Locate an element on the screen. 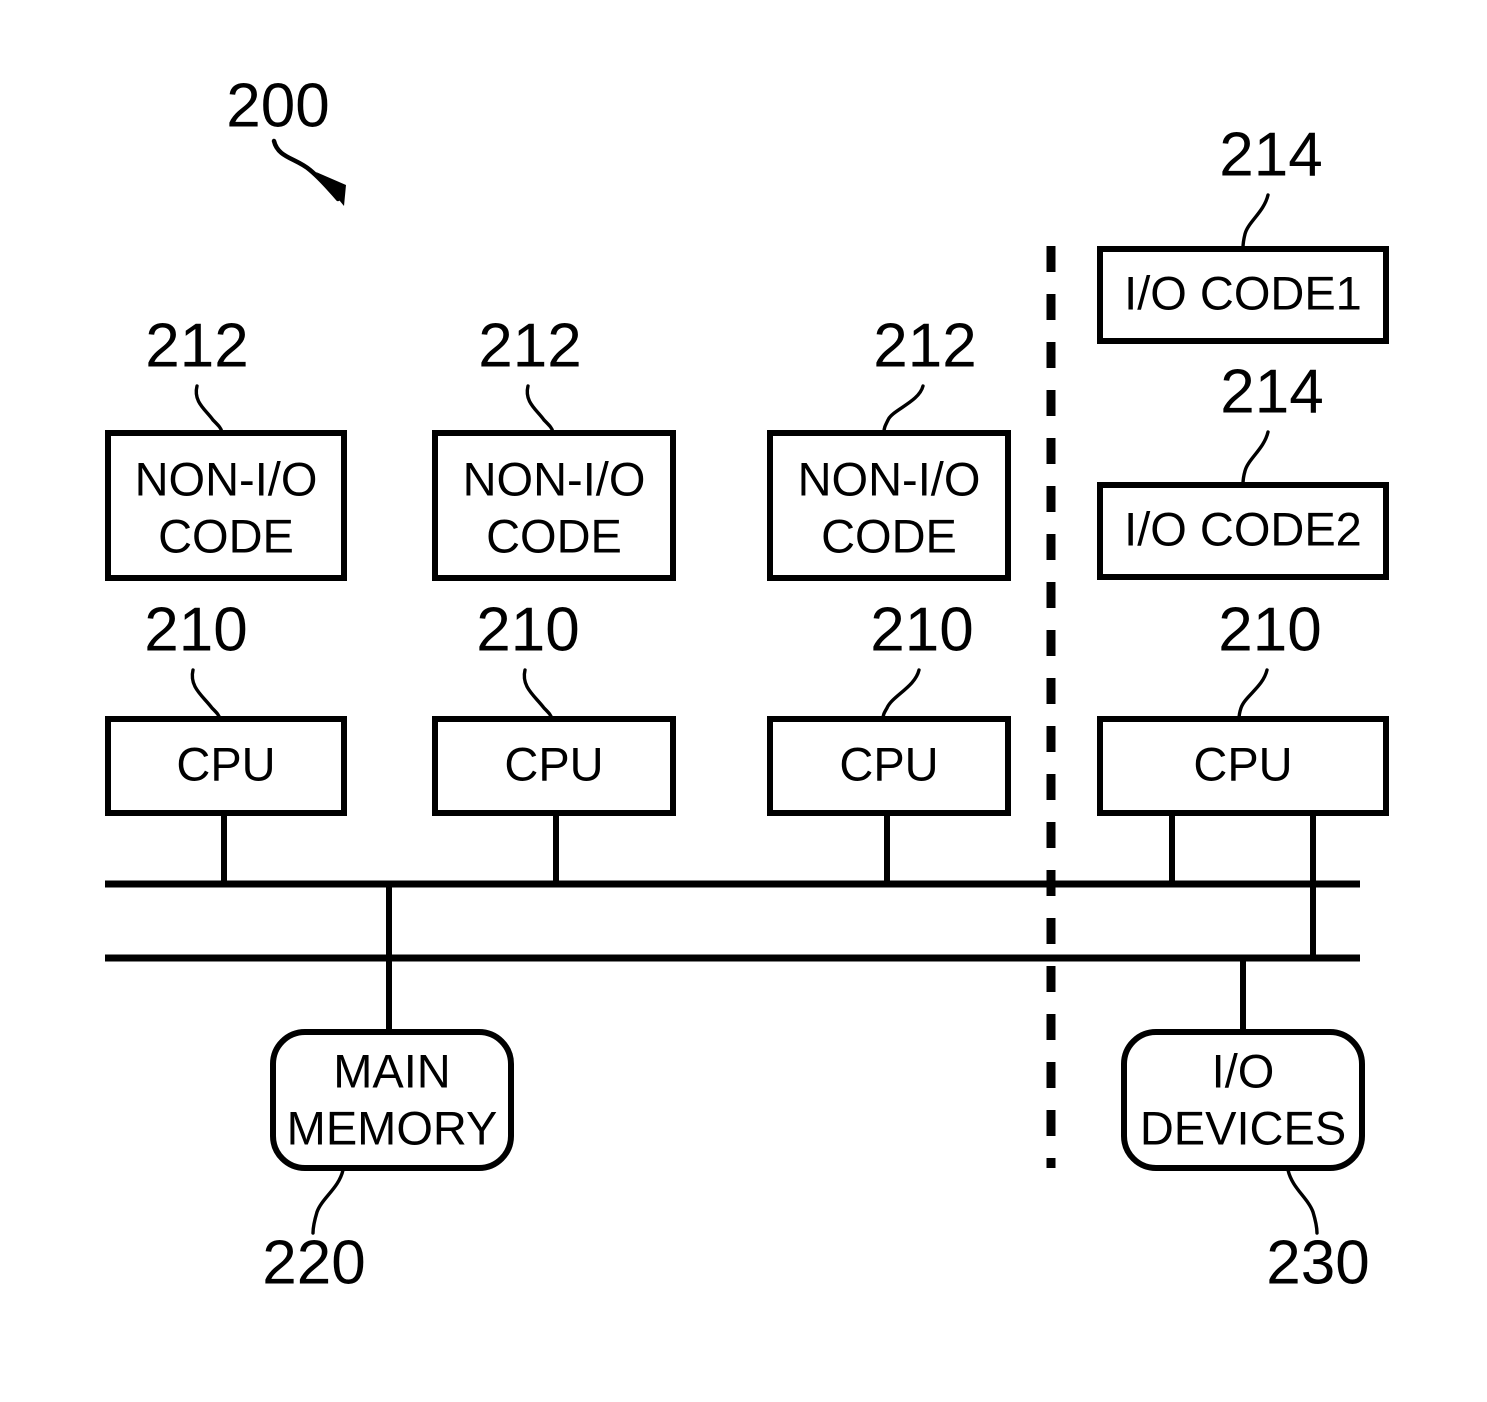  non-io-code-label-1-line2: CODE is located at coordinates (226, 535).